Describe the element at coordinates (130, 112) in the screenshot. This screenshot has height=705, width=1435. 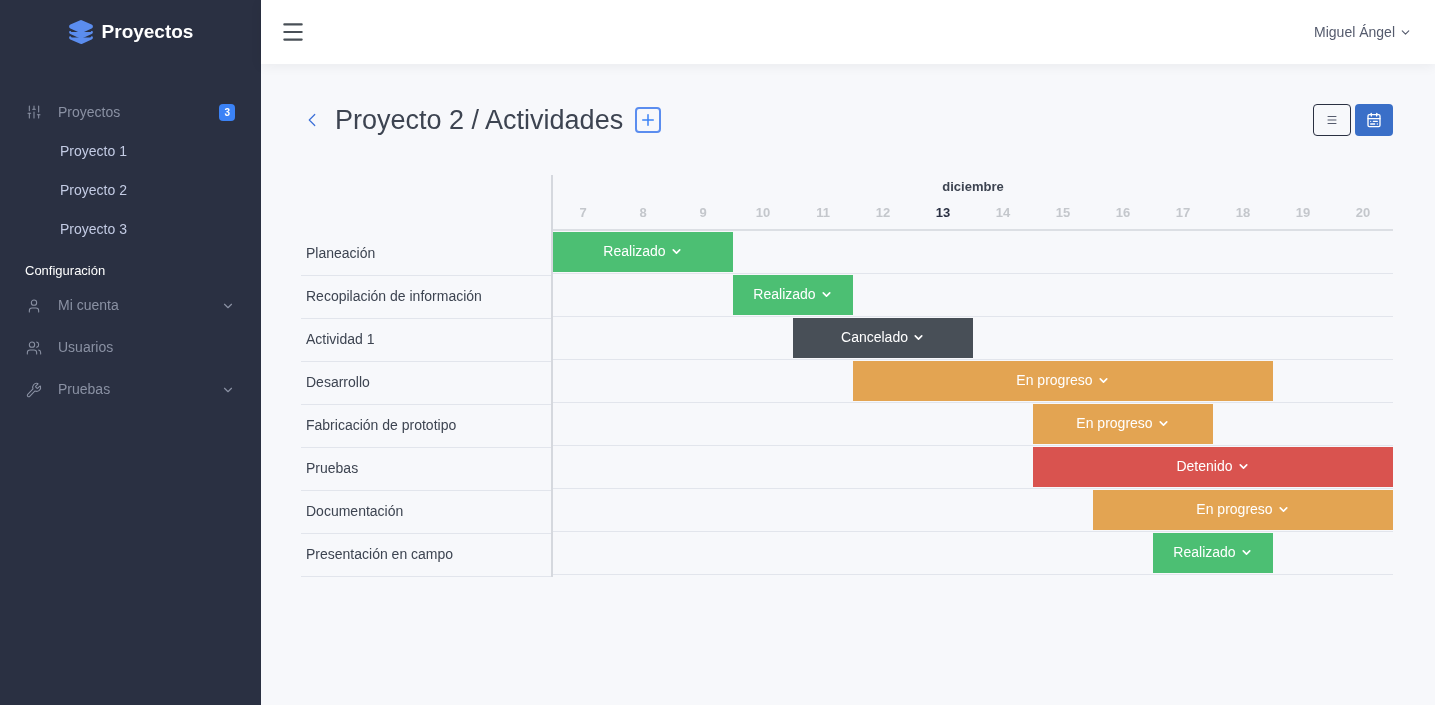
I see `sidebar-item: Proyectos 3` at that location.